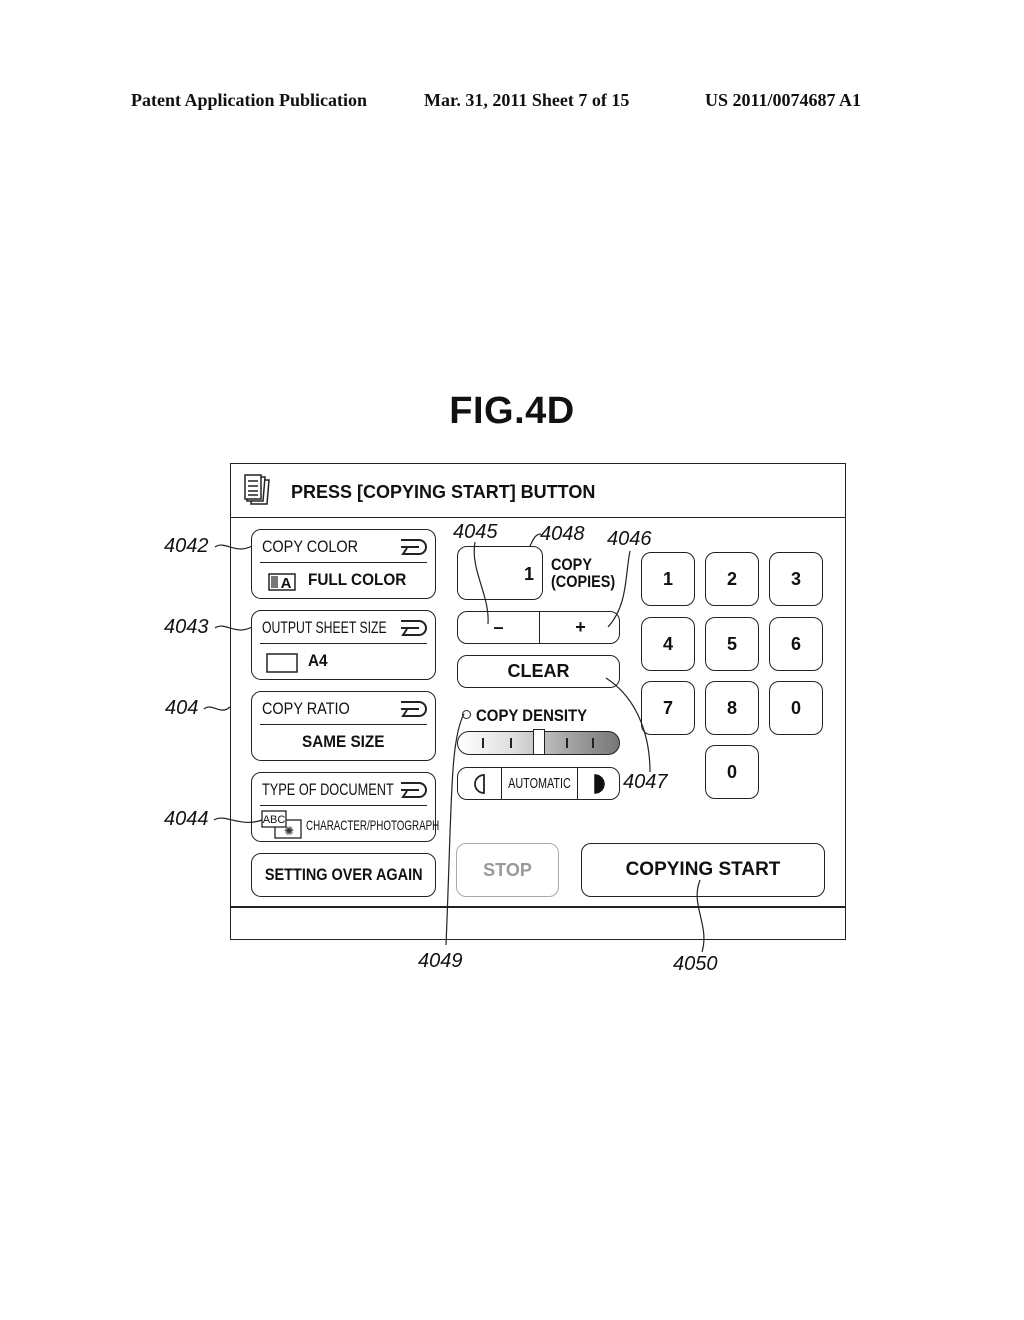 This screenshot has height=1320, width=1024. I want to click on keypad-key-5: 5, so click(732, 644).